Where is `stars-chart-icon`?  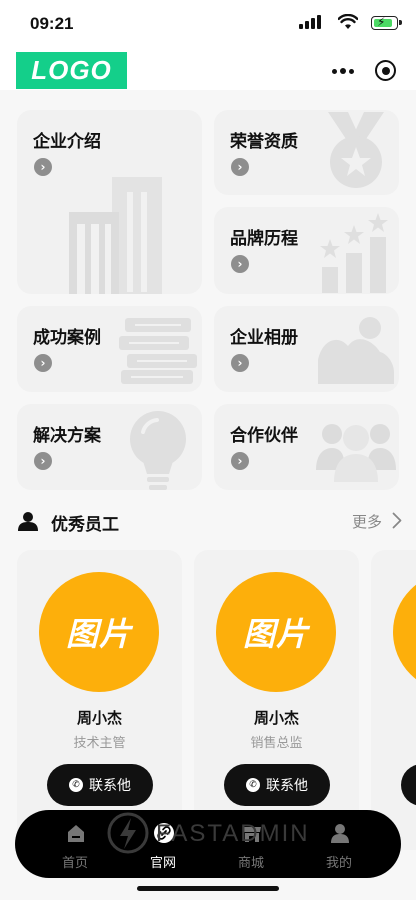 stars-chart-icon is located at coordinates (354, 253).